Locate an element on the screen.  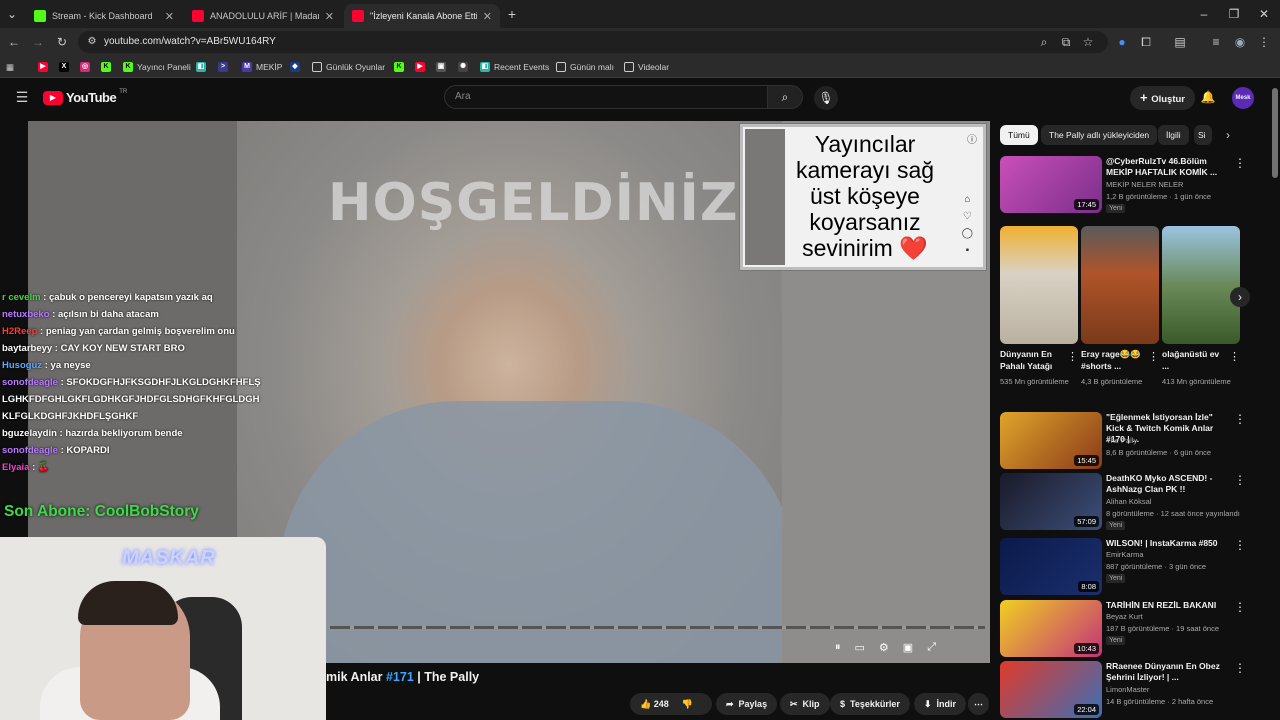
media-icon: ≡ is located at coordinates (1216, 42).